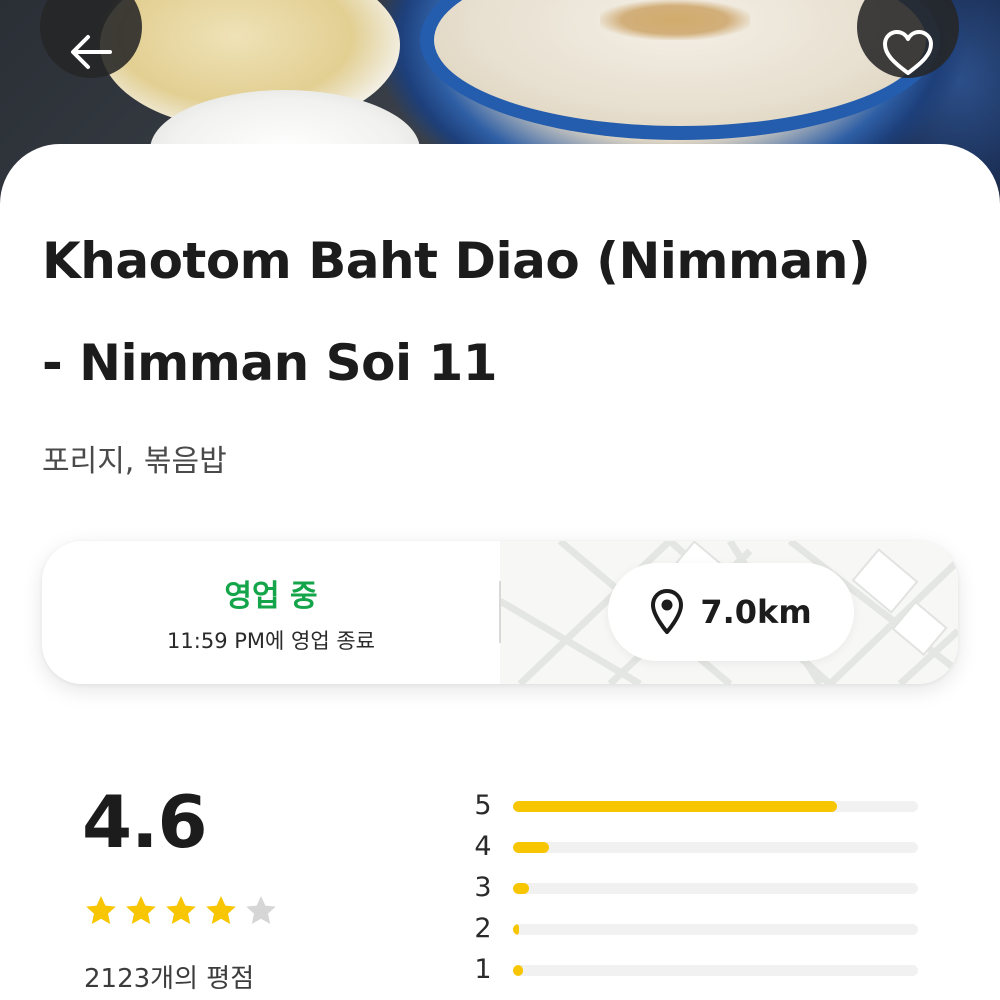 This screenshot has width=1000, height=1000. Describe the element at coordinates (908, 52) in the screenshot. I see `heart-icon` at that location.